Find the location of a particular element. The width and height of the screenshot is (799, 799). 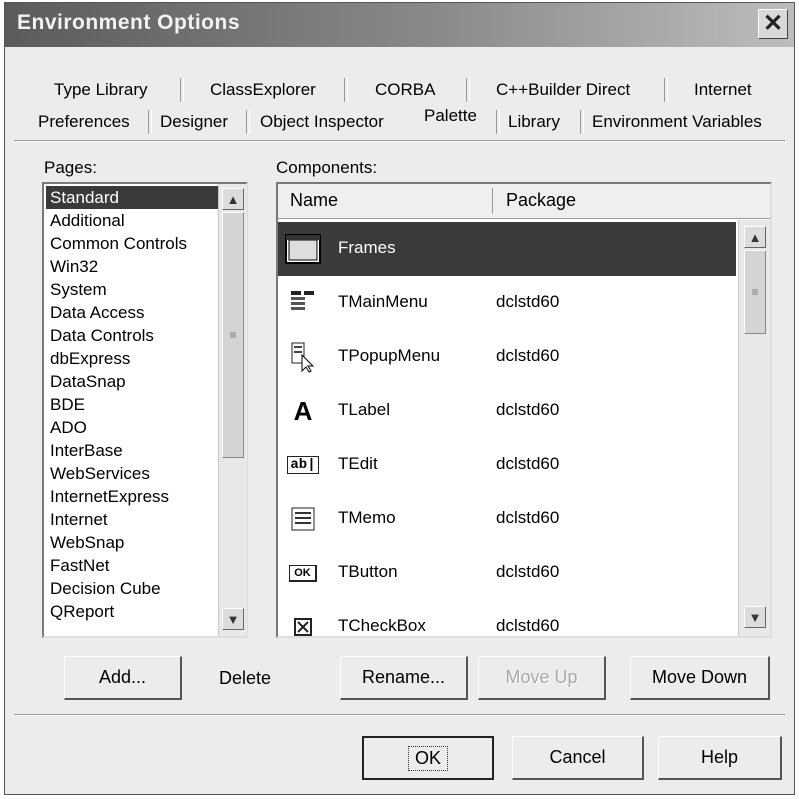

component-row: TCheckBox dclstd60 is located at coordinates (507, 618).